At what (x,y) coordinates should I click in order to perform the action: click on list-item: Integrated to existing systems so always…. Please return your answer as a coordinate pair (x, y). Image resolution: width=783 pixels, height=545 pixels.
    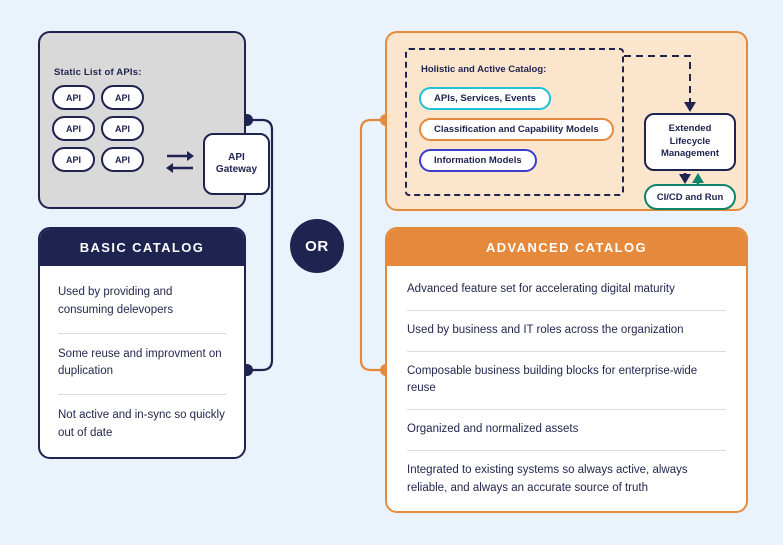
    Looking at the image, I should click on (547, 479).